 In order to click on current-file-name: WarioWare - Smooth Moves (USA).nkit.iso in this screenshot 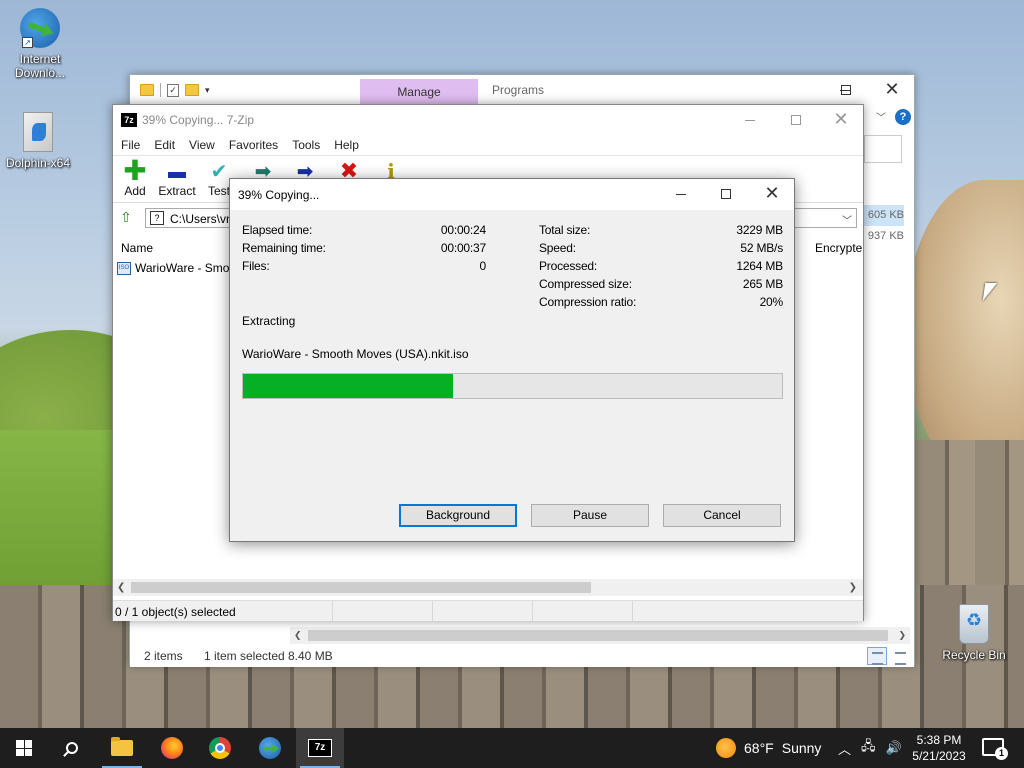, I will do `click(355, 354)`.